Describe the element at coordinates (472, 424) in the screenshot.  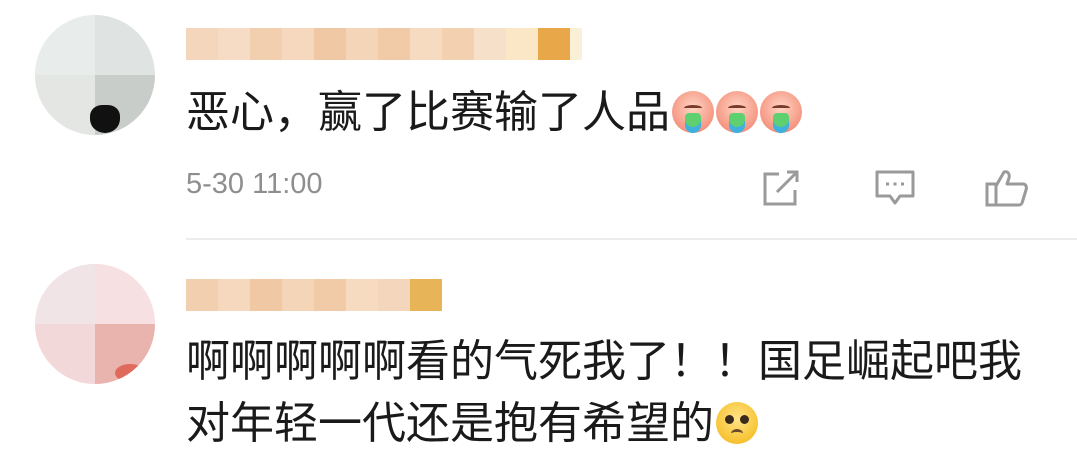
I see `comment-text-line-2: 对年轻一代还是抱有希望的` at that location.